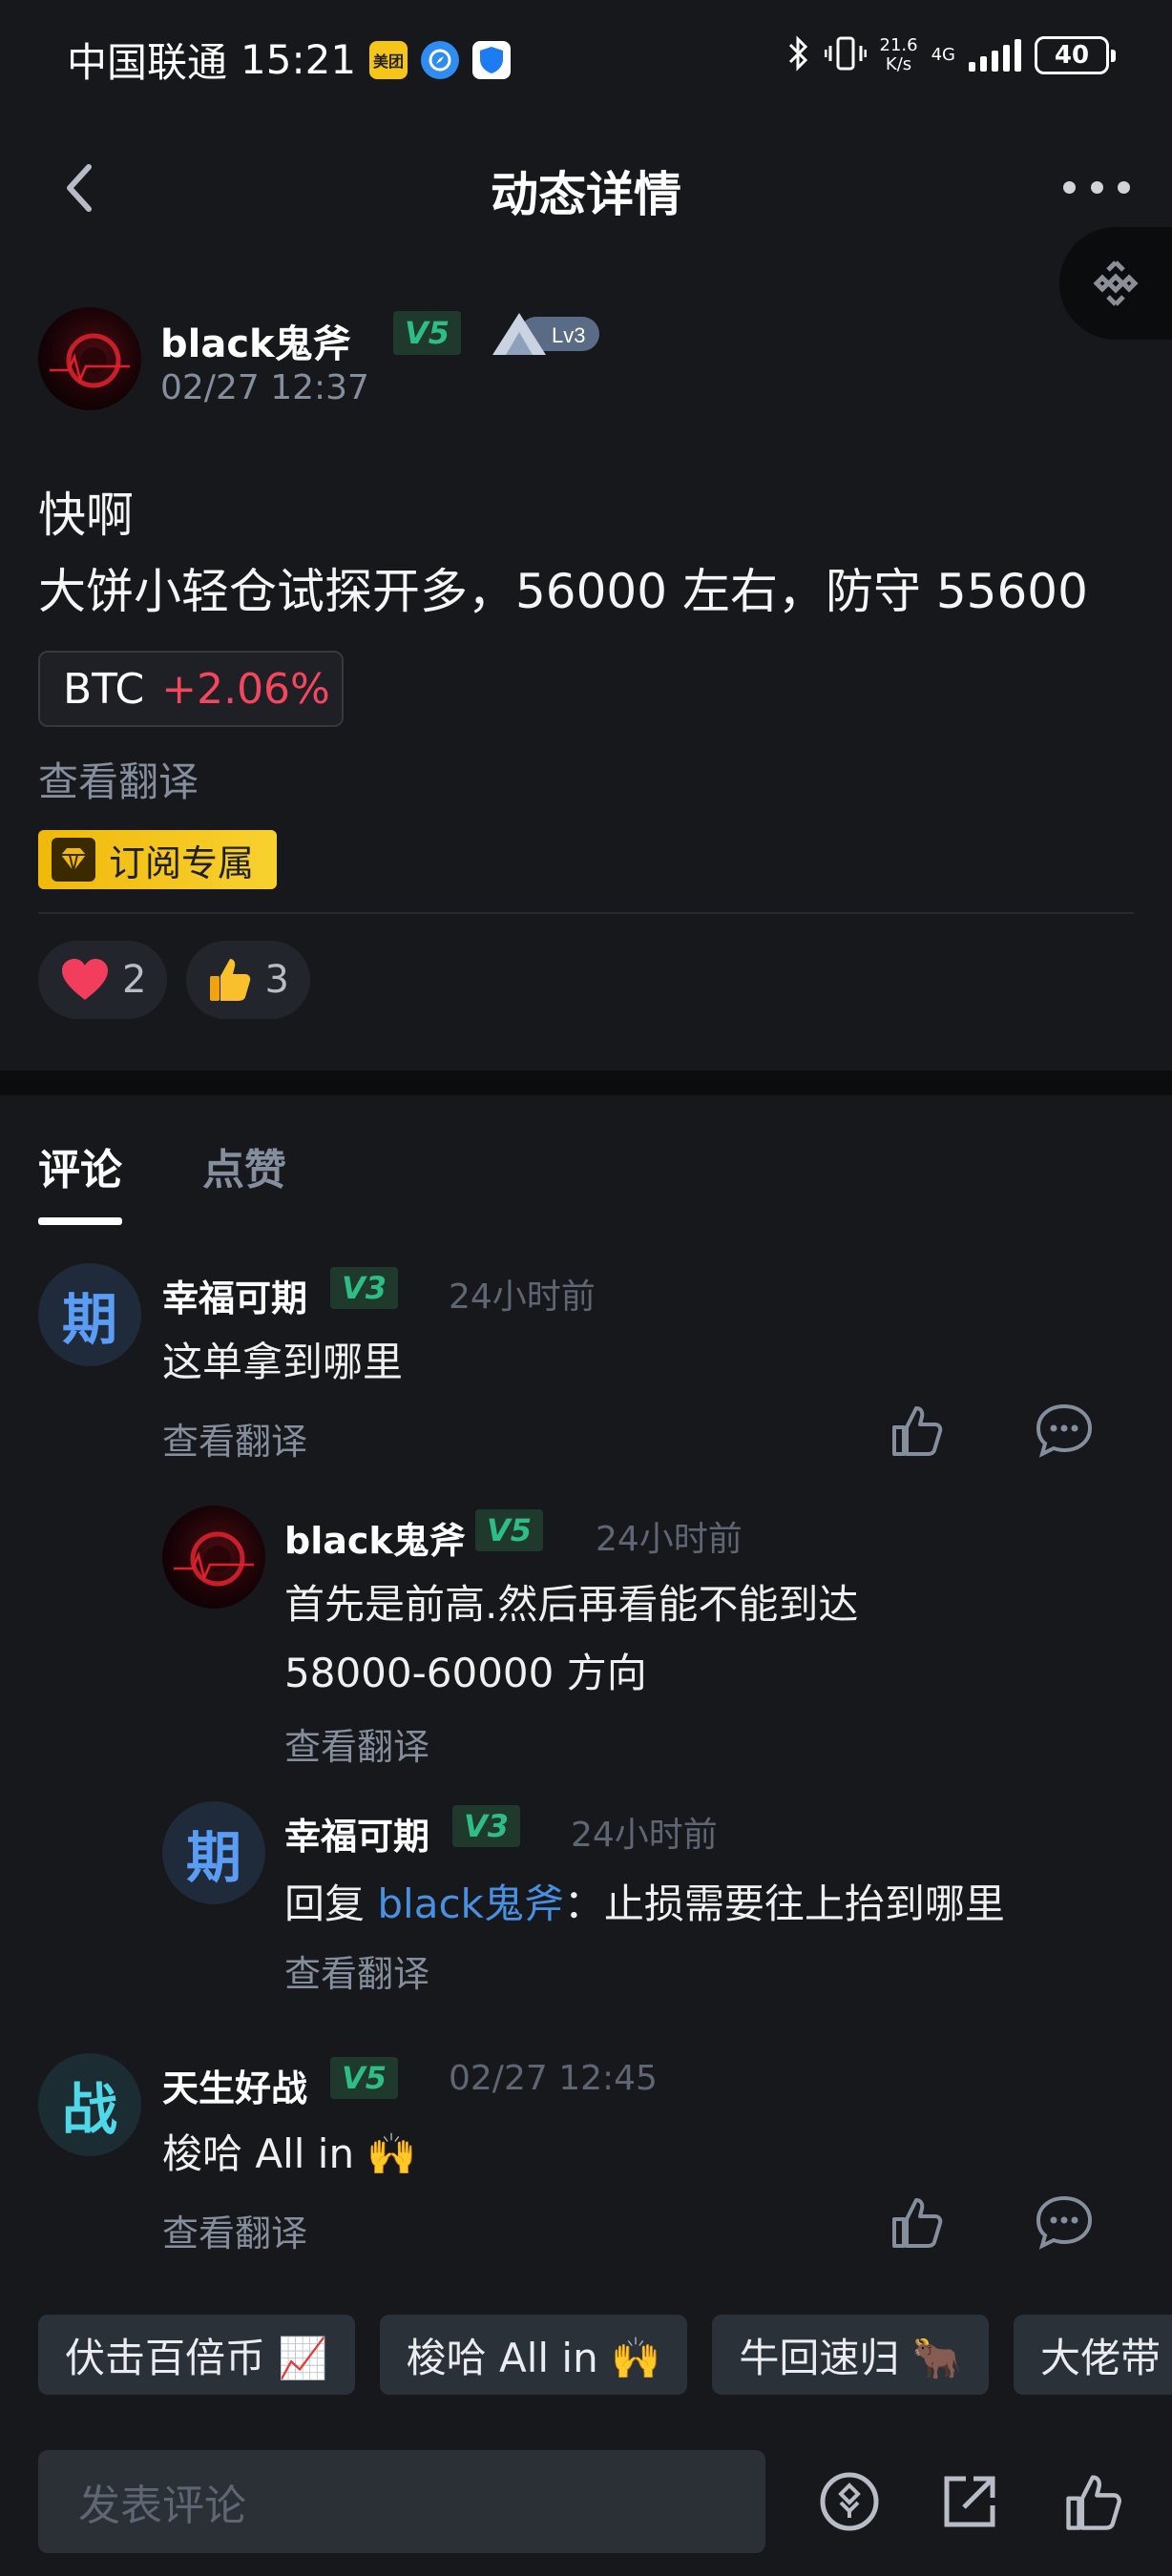 Image resolution: width=1172 pixels, height=2576 pixels. What do you see at coordinates (784, 1903) in the screenshot?
I see `reply-body: ：止损需要往上抬到哪里` at bounding box center [784, 1903].